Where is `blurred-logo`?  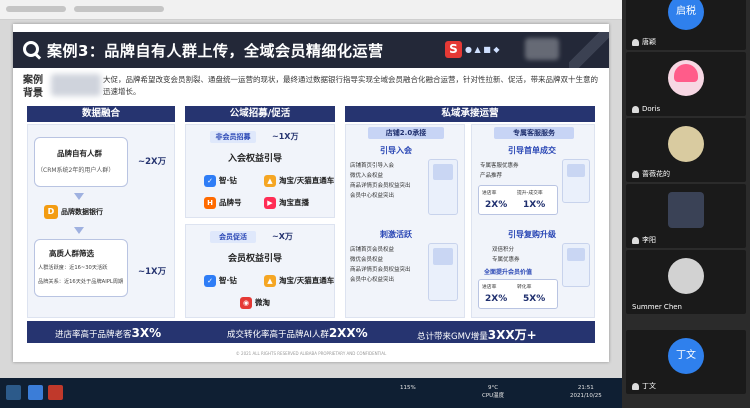
blurred-logo is located at coordinates (542, 49).